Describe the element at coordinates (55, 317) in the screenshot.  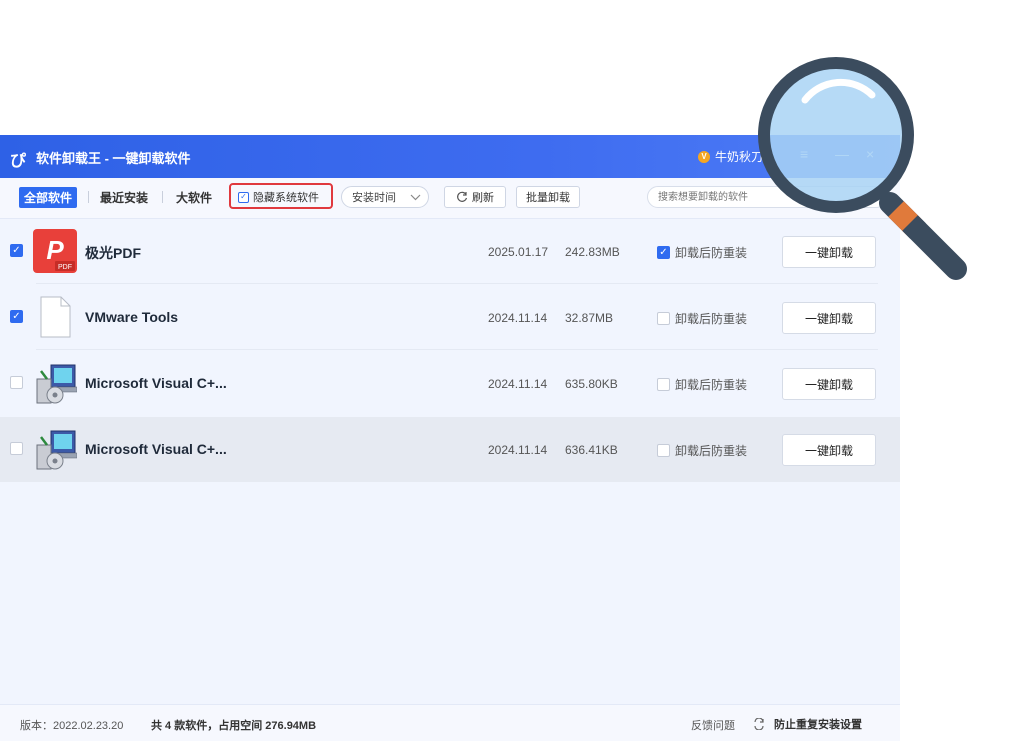
I see `blank-file-icon` at that location.